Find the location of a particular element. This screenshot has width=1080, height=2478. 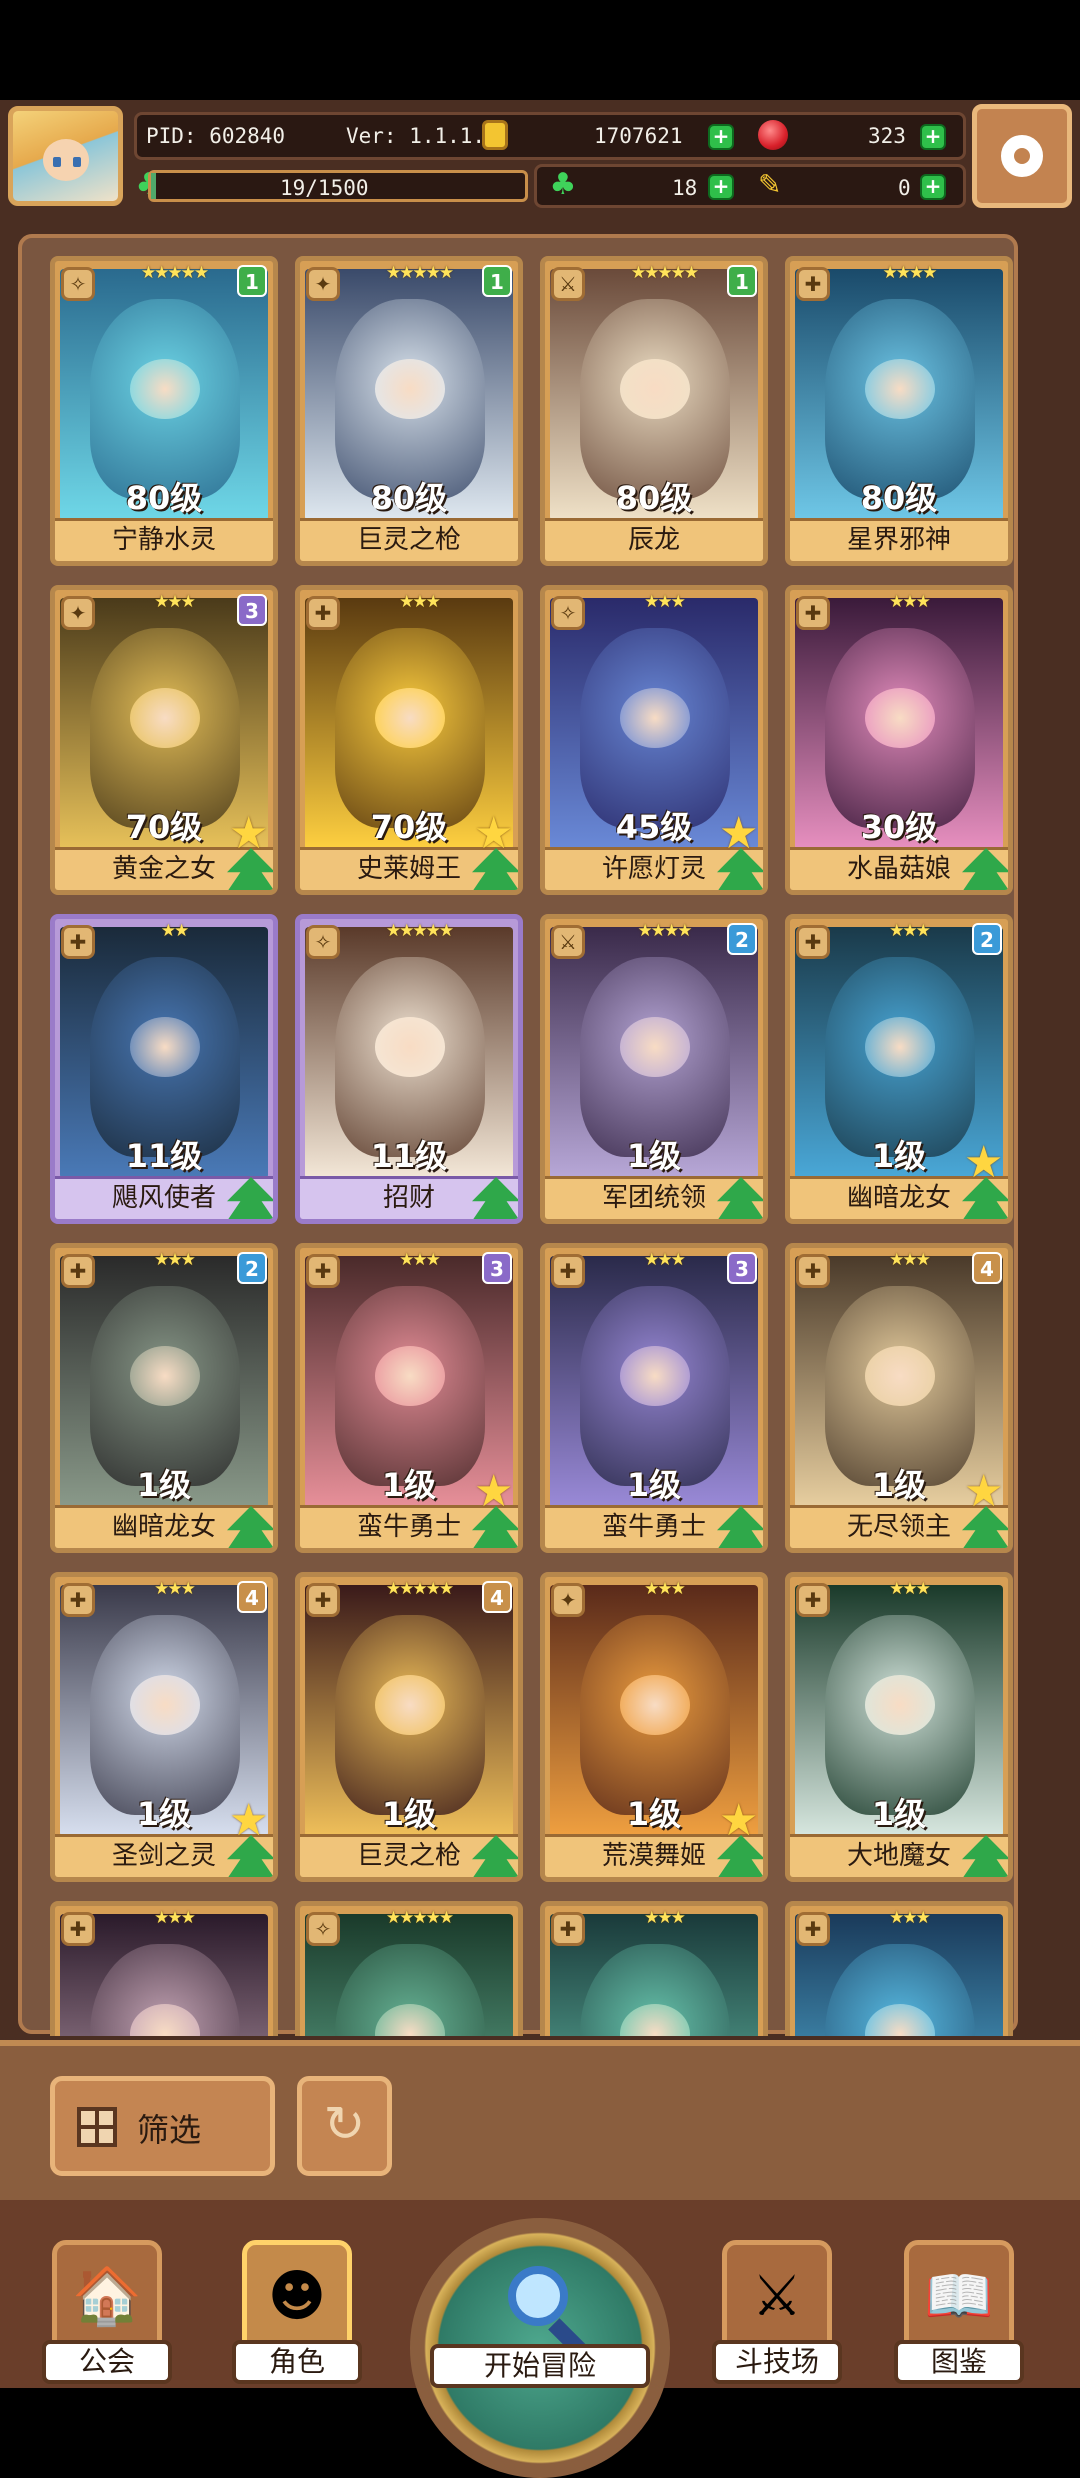

hero-card: ⚔ ★★★★★ 1 80级 辰龙 is located at coordinates (654, 411).